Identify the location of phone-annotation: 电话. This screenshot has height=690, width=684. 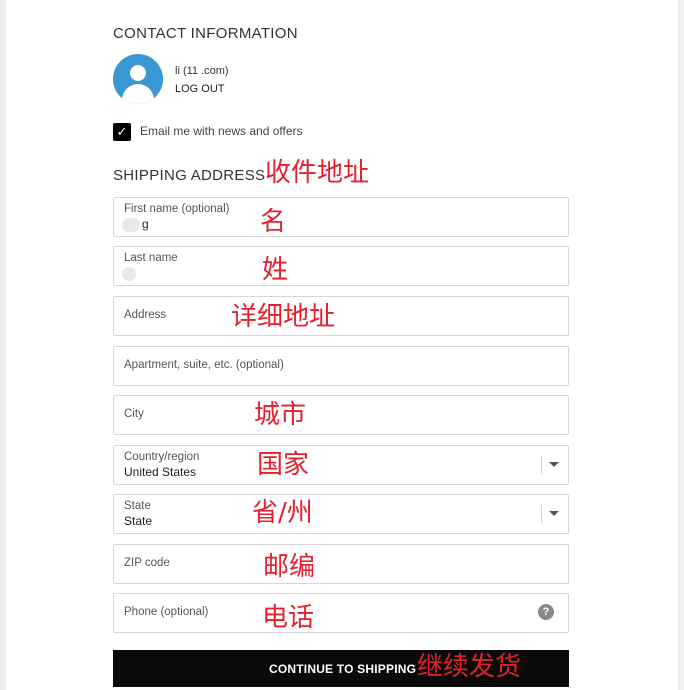
(288, 618).